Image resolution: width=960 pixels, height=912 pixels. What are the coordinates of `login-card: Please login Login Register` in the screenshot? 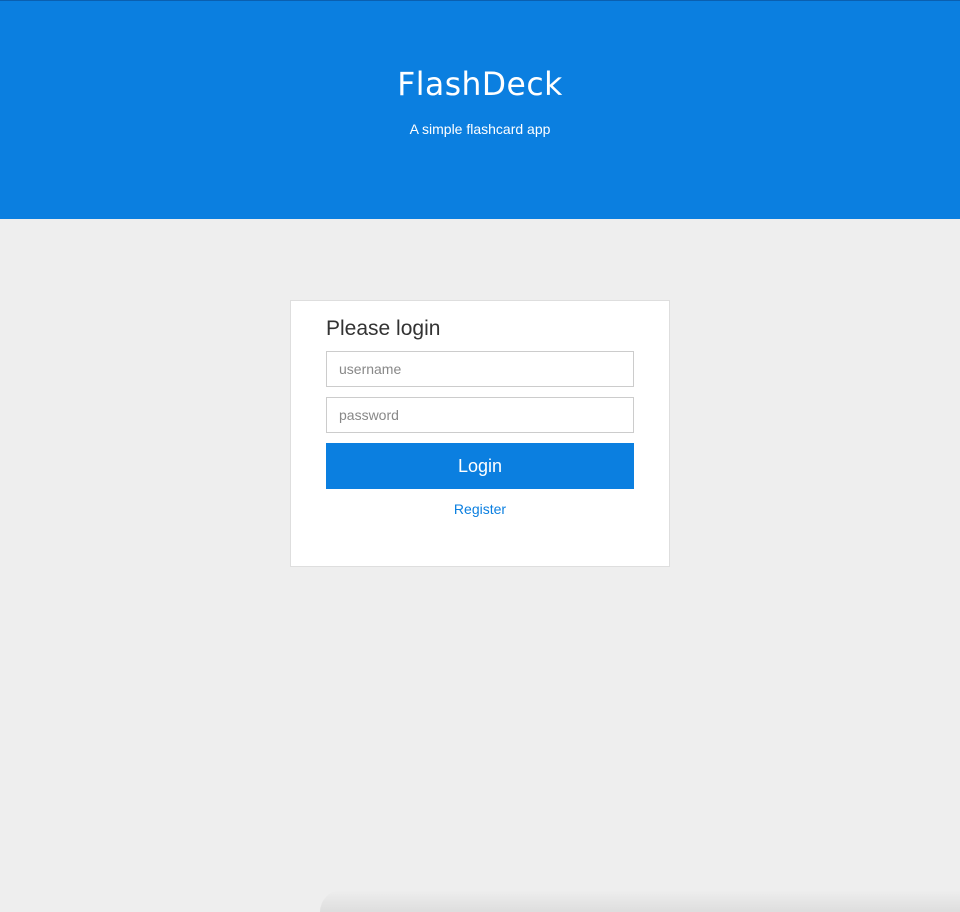 It's located at (480, 433).